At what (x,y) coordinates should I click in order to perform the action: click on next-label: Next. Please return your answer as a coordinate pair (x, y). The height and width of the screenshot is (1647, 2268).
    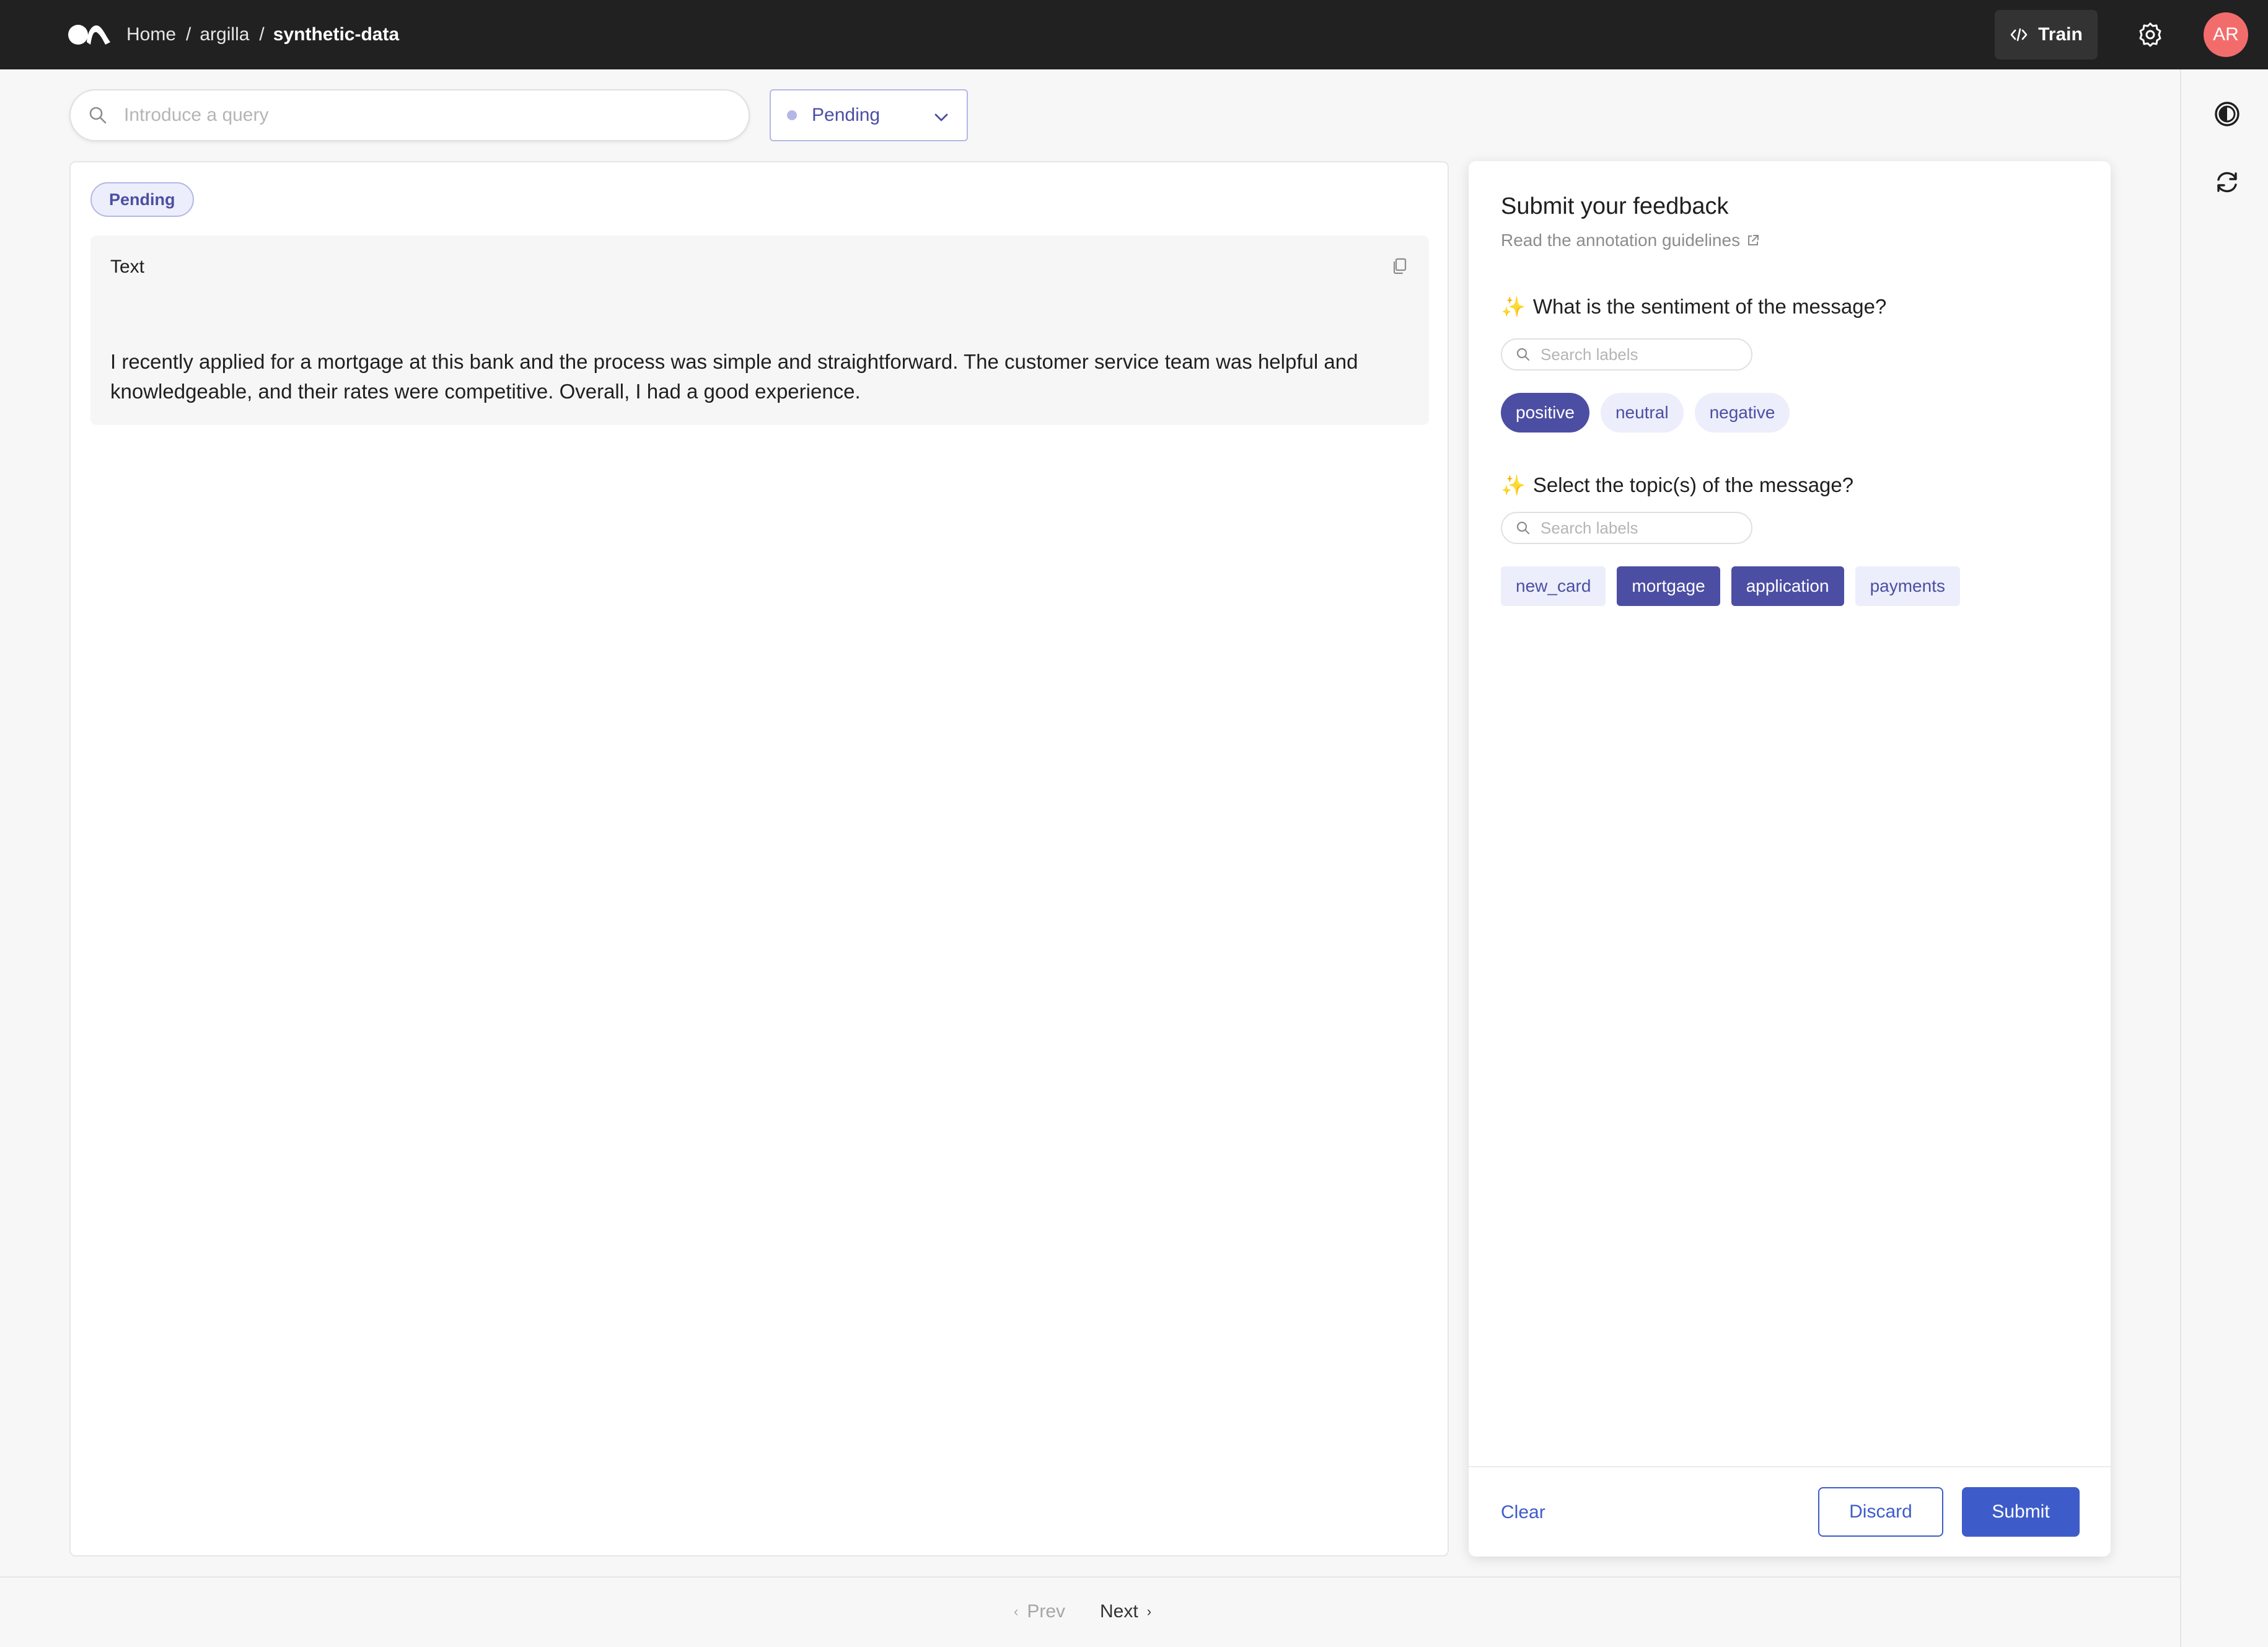
    Looking at the image, I should click on (1119, 1611).